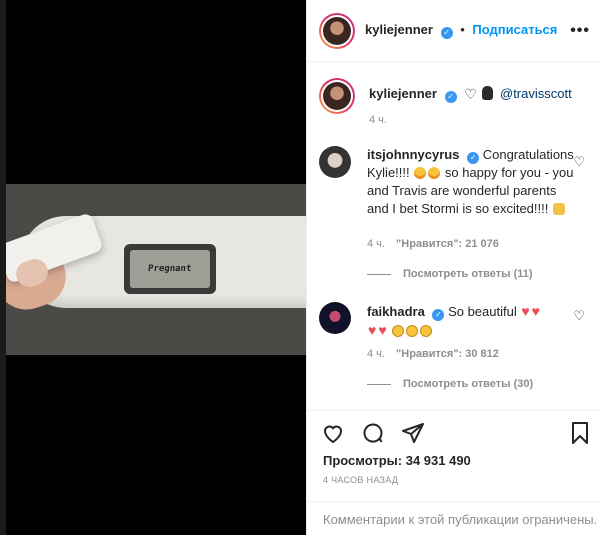 The width and height of the screenshot is (603, 535). Describe the element at coordinates (438, 460) in the screenshot. I see `views-value: 34 931 490` at that location.